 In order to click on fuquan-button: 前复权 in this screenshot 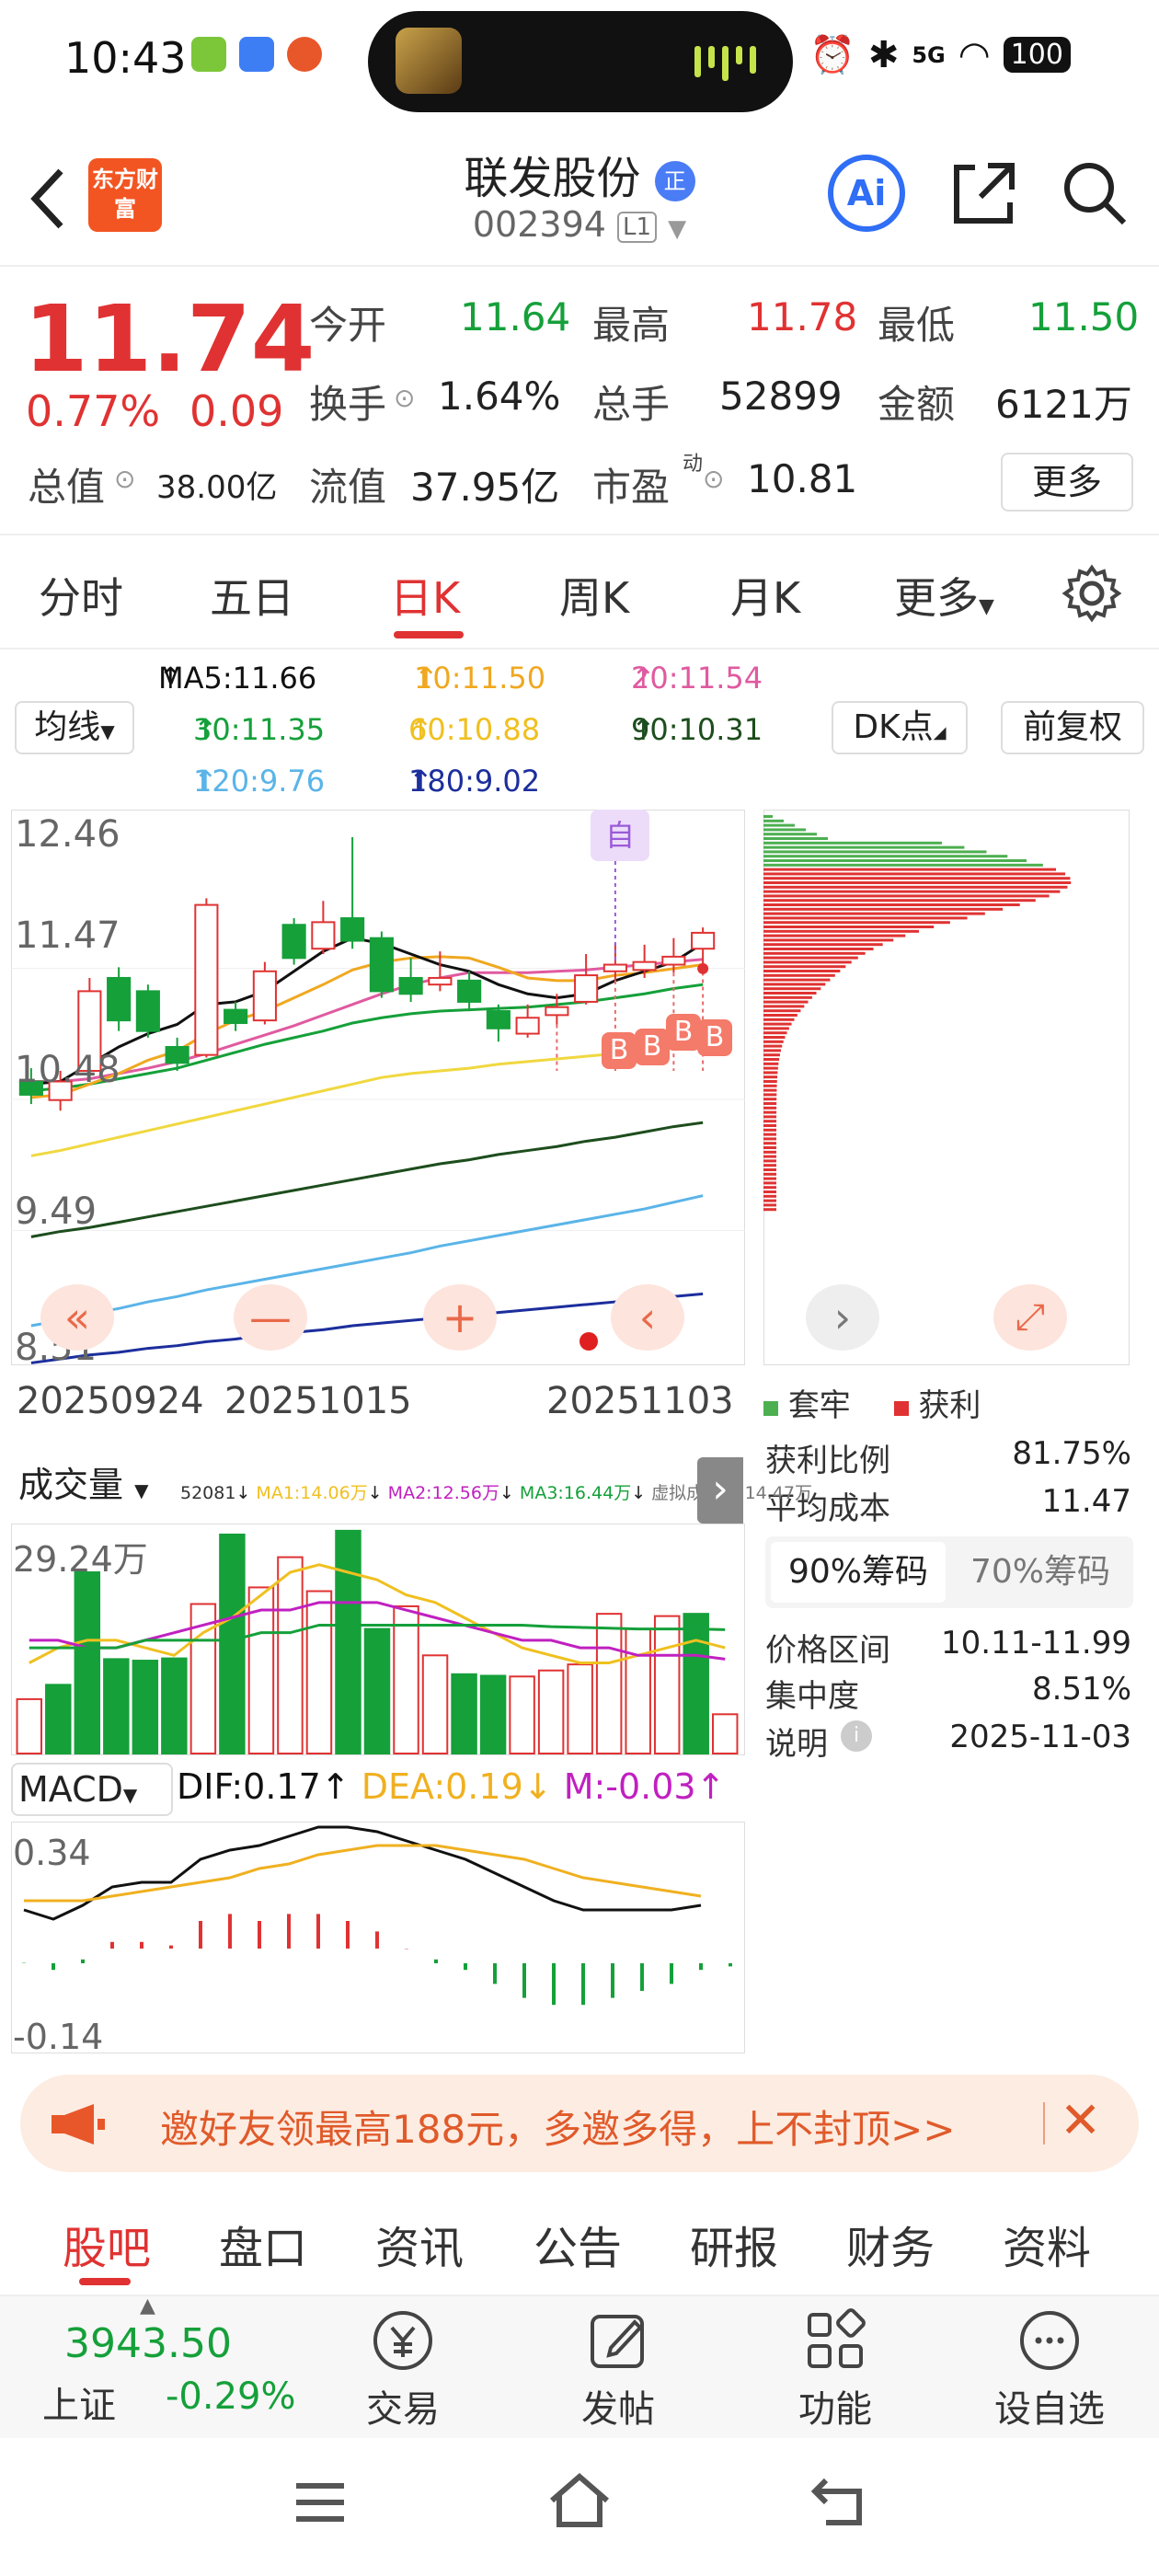, I will do `click(1072, 727)`.